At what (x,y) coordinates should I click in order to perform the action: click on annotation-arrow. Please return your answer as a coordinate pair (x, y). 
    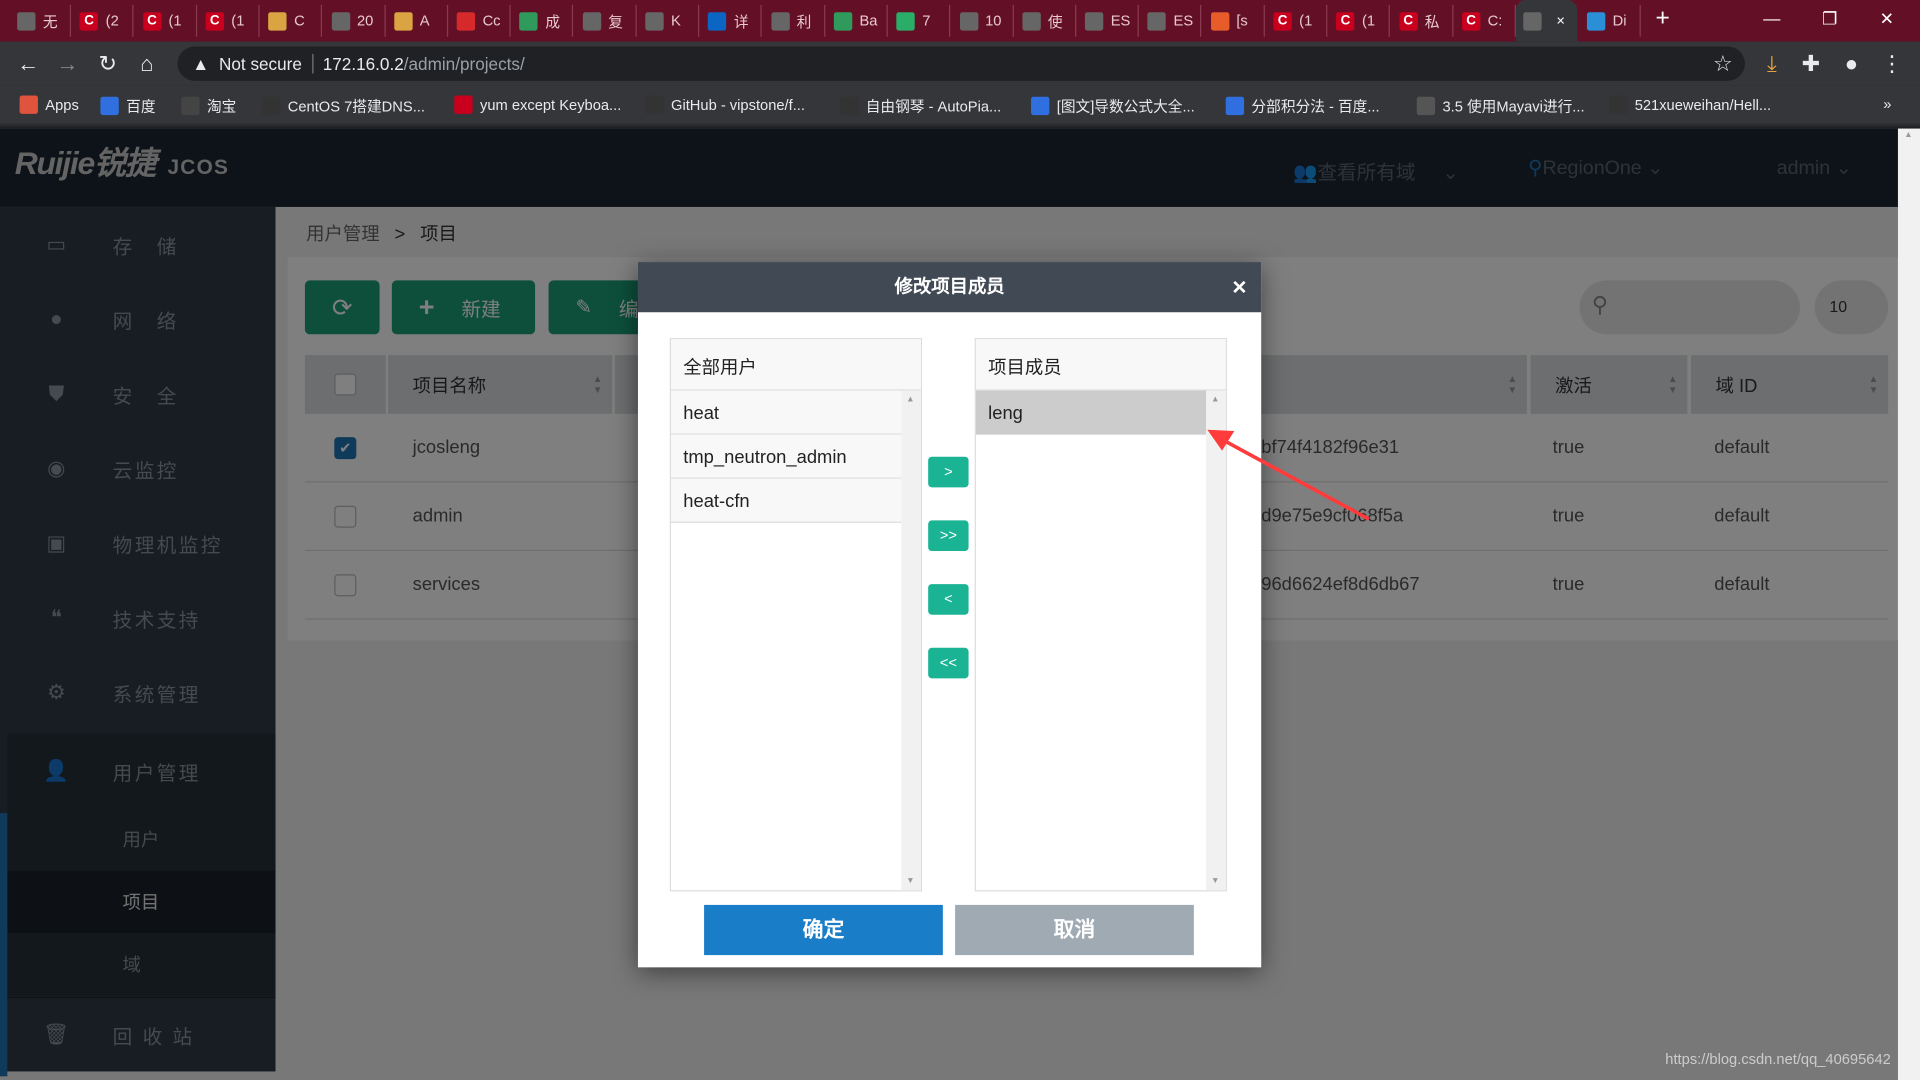
    Looking at the image, I should click on (1288, 475).